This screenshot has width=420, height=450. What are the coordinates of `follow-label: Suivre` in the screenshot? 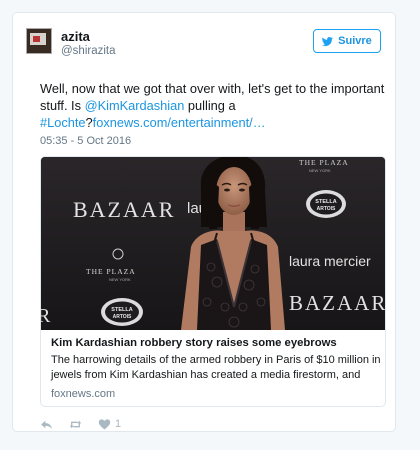 It's located at (355, 41).